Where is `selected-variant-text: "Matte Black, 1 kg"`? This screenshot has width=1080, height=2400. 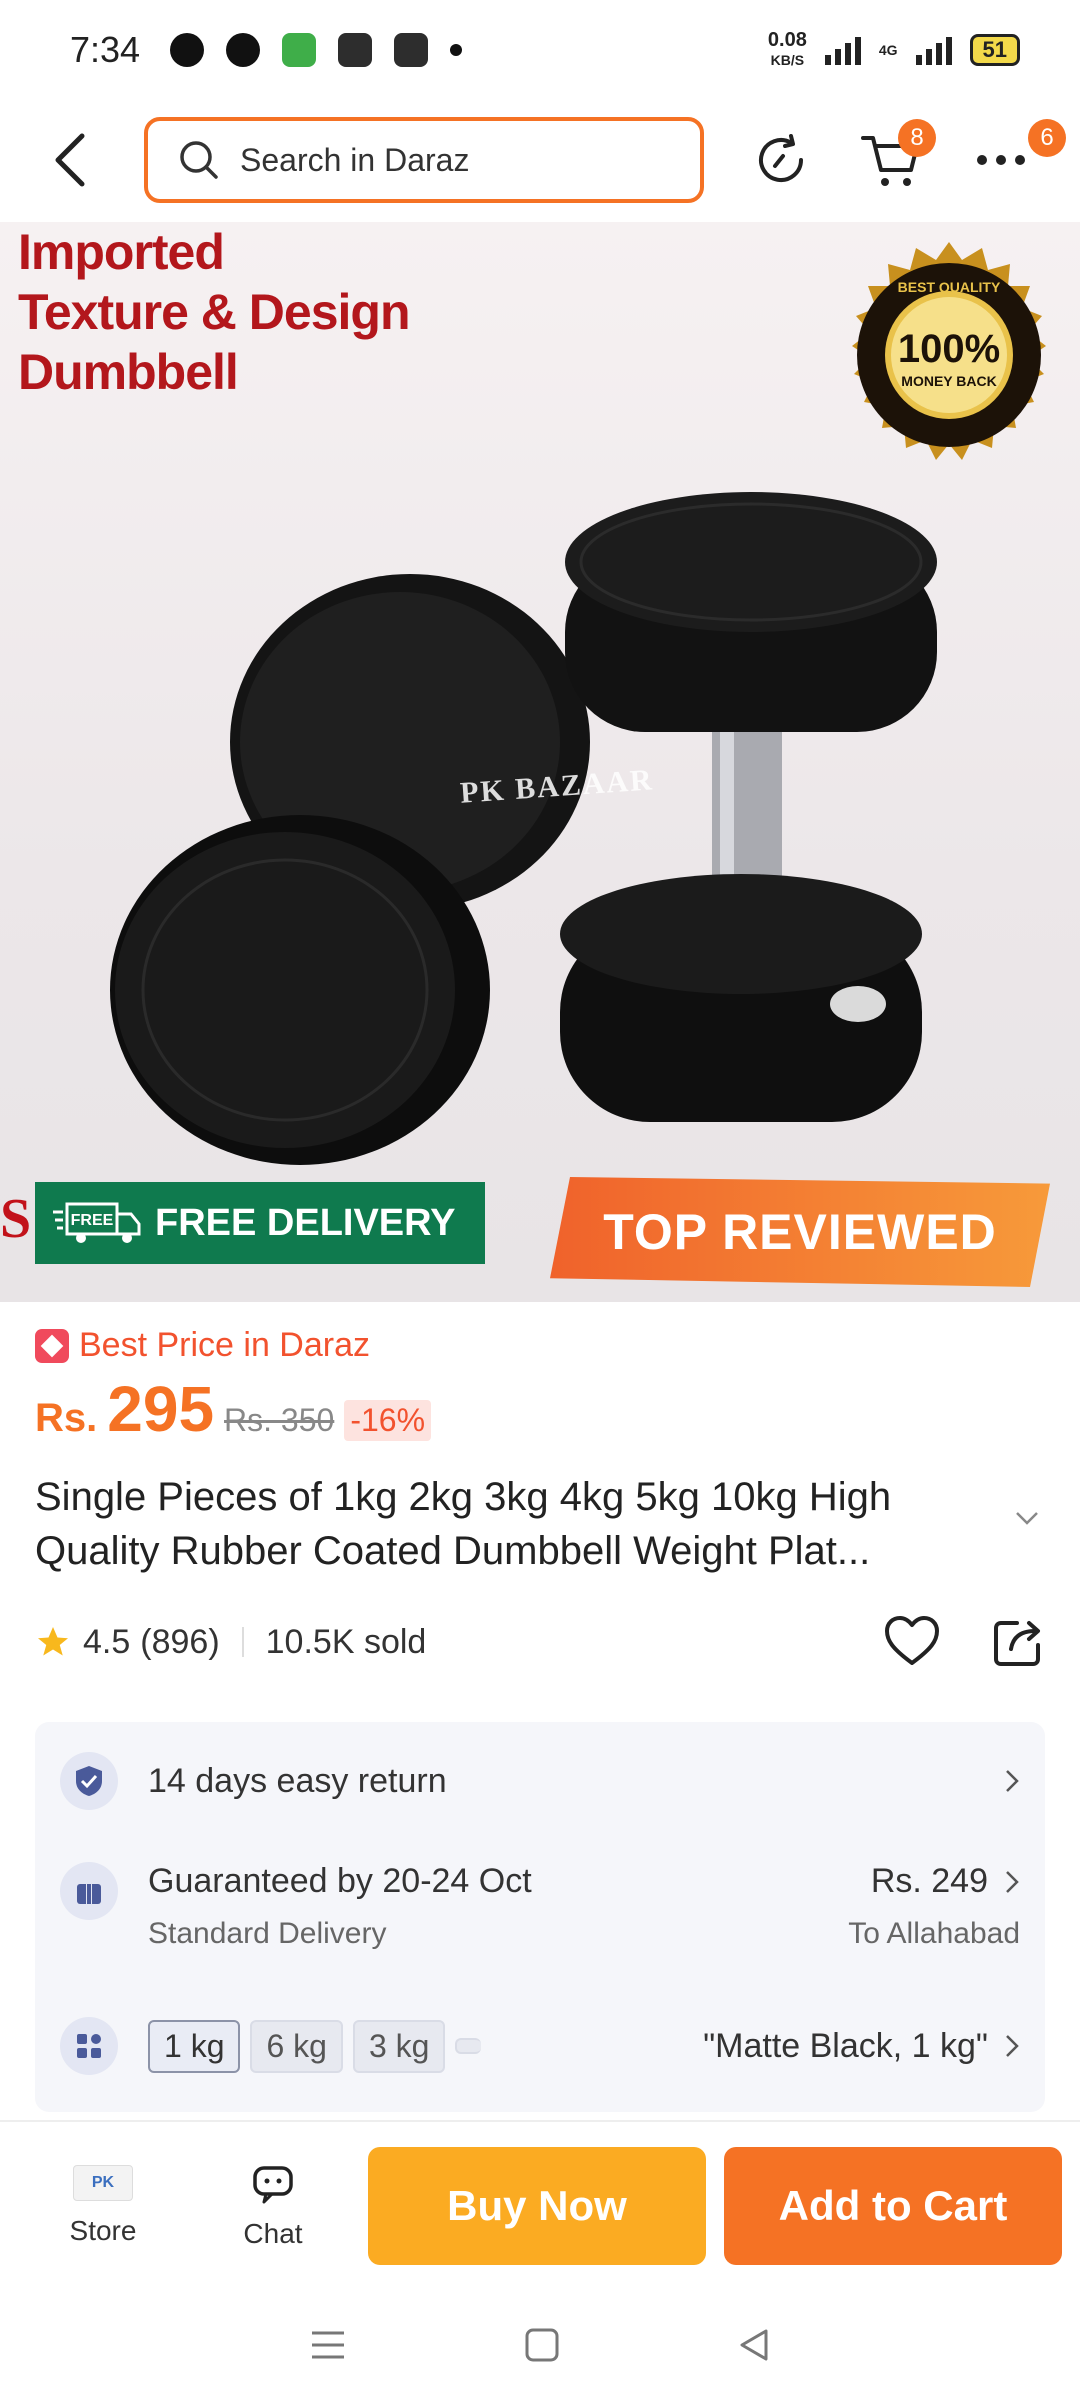 selected-variant-text: "Matte Black, 1 kg" is located at coordinates (845, 2045).